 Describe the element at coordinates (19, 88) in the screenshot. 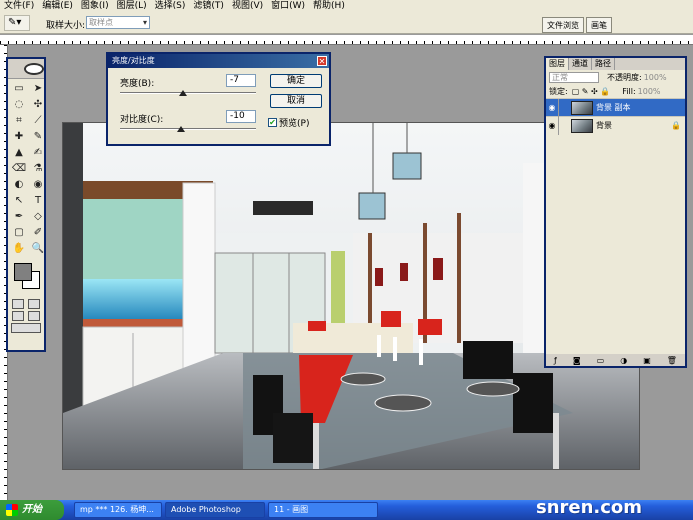

I see `marquee-tool-icon: ▭` at that location.